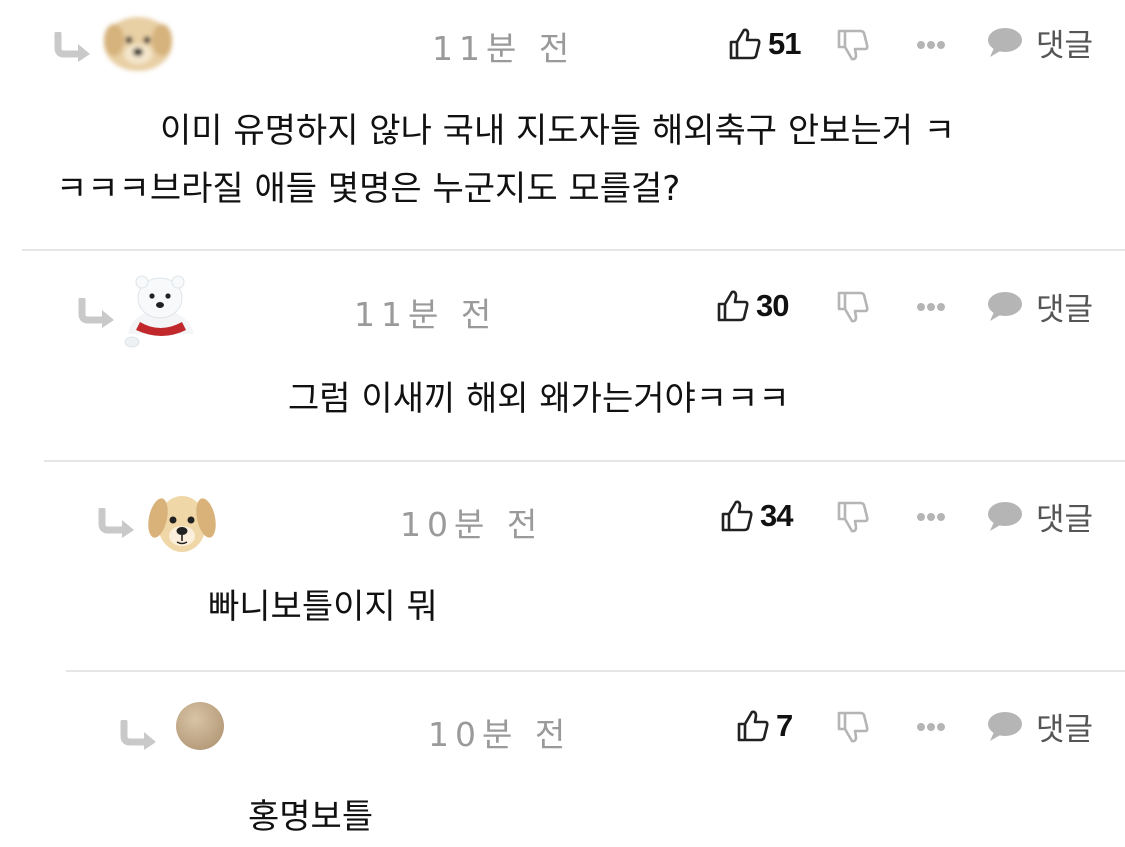  Describe the element at coordinates (756, 516) in the screenshot. I see `like-button: 34` at that location.